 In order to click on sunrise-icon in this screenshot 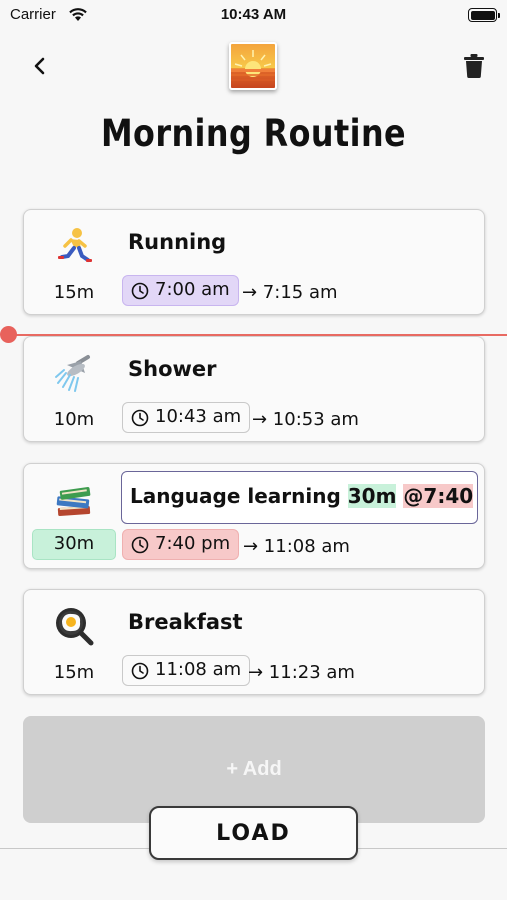, I will do `click(253, 66)`.